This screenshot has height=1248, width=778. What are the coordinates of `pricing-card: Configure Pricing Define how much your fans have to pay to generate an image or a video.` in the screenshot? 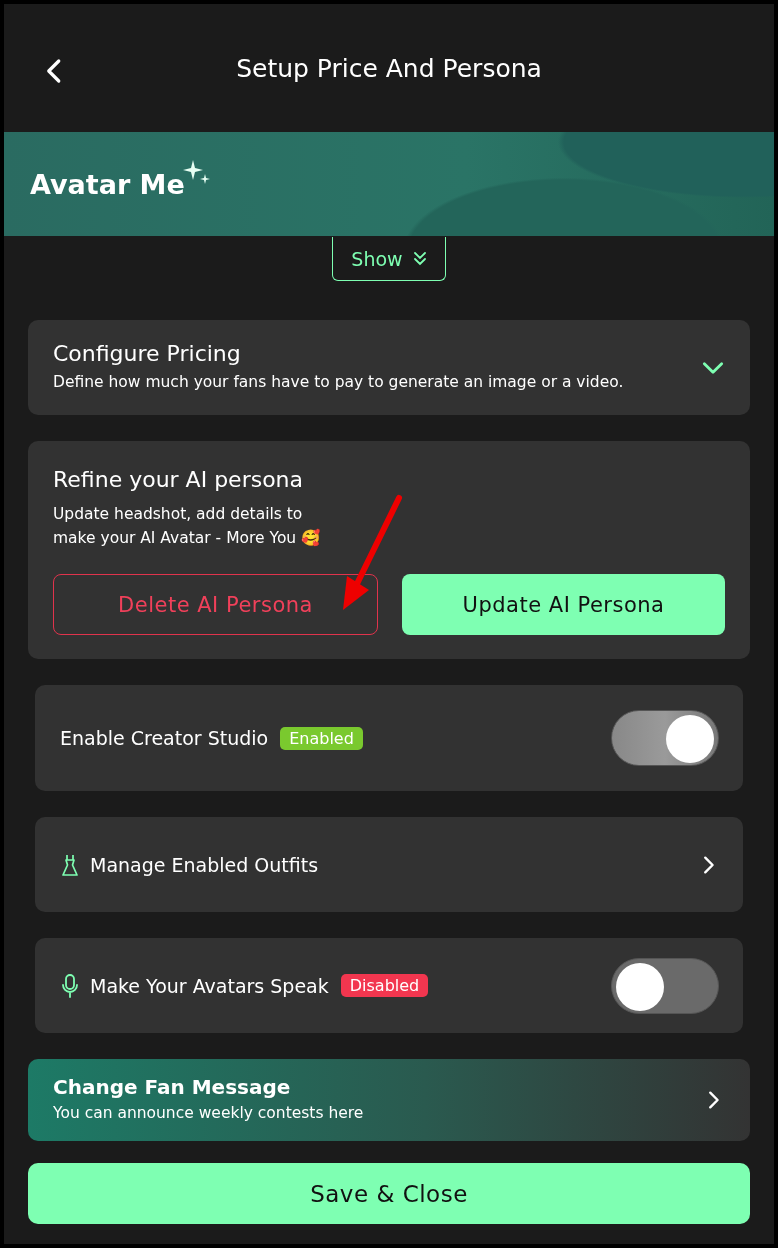 It's located at (389, 367).